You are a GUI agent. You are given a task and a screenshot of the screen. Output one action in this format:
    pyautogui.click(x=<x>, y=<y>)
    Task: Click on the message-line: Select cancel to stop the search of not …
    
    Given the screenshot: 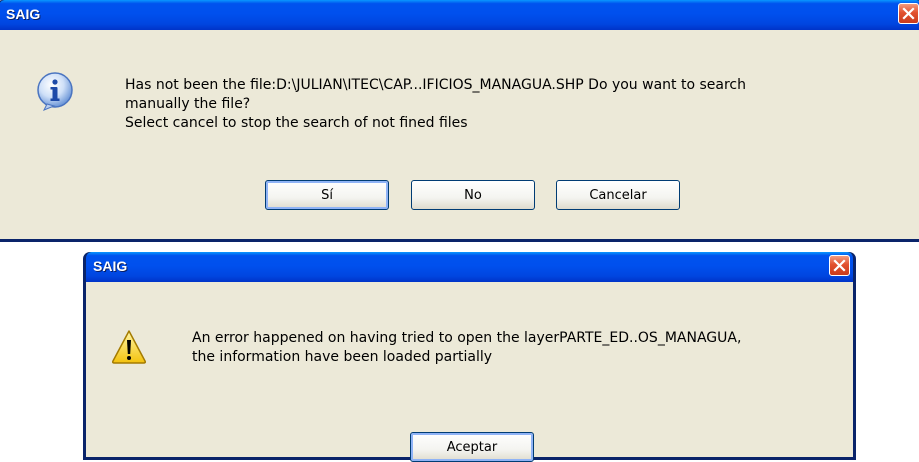 What is the action you would take?
    pyautogui.click(x=296, y=123)
    